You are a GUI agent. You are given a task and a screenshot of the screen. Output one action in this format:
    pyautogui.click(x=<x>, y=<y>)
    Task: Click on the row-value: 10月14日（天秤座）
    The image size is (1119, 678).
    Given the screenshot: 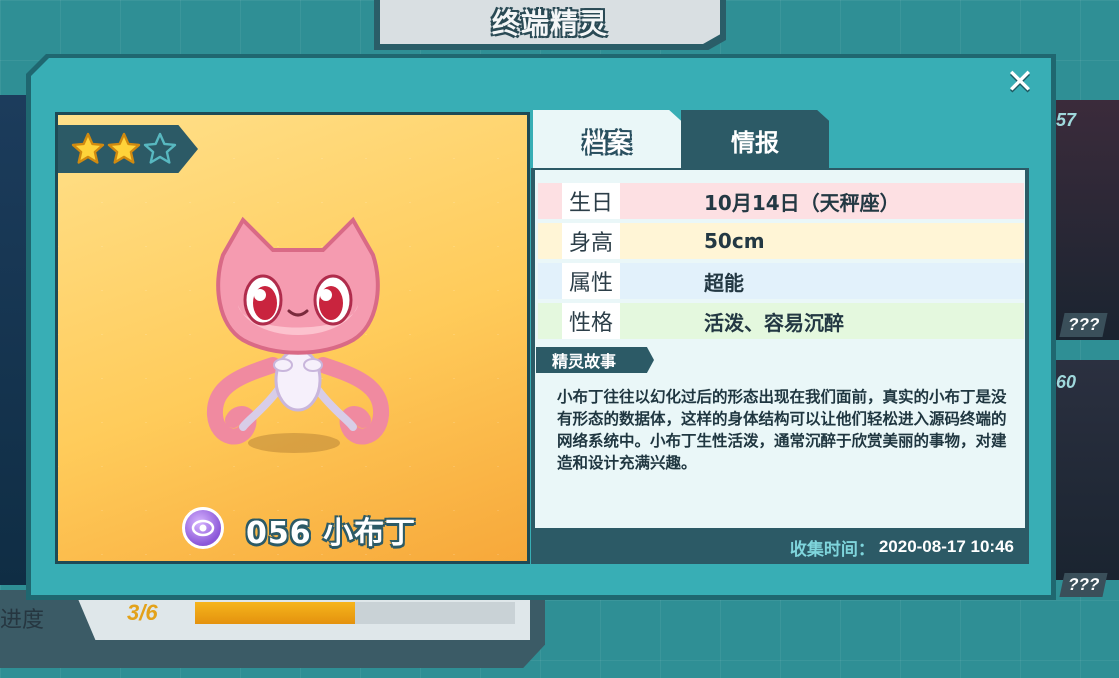 What is the action you would take?
    pyautogui.click(x=822, y=201)
    